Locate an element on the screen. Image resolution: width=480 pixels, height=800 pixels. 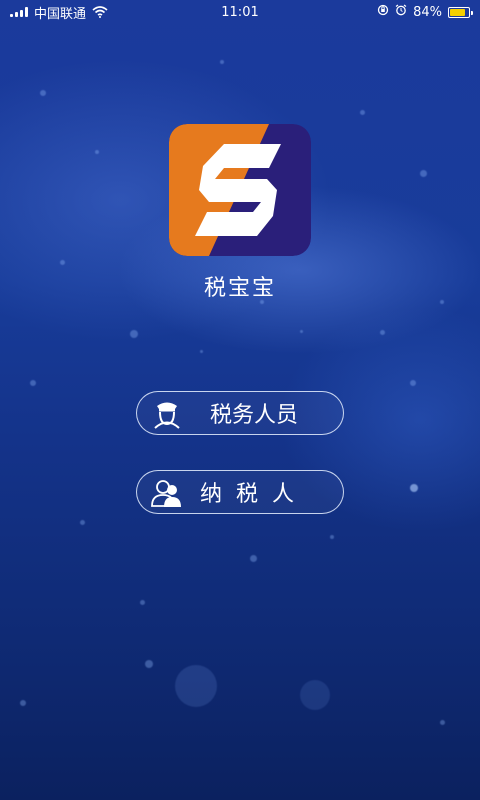
tax-officer-label: 税务人员 is located at coordinates (253, 415).